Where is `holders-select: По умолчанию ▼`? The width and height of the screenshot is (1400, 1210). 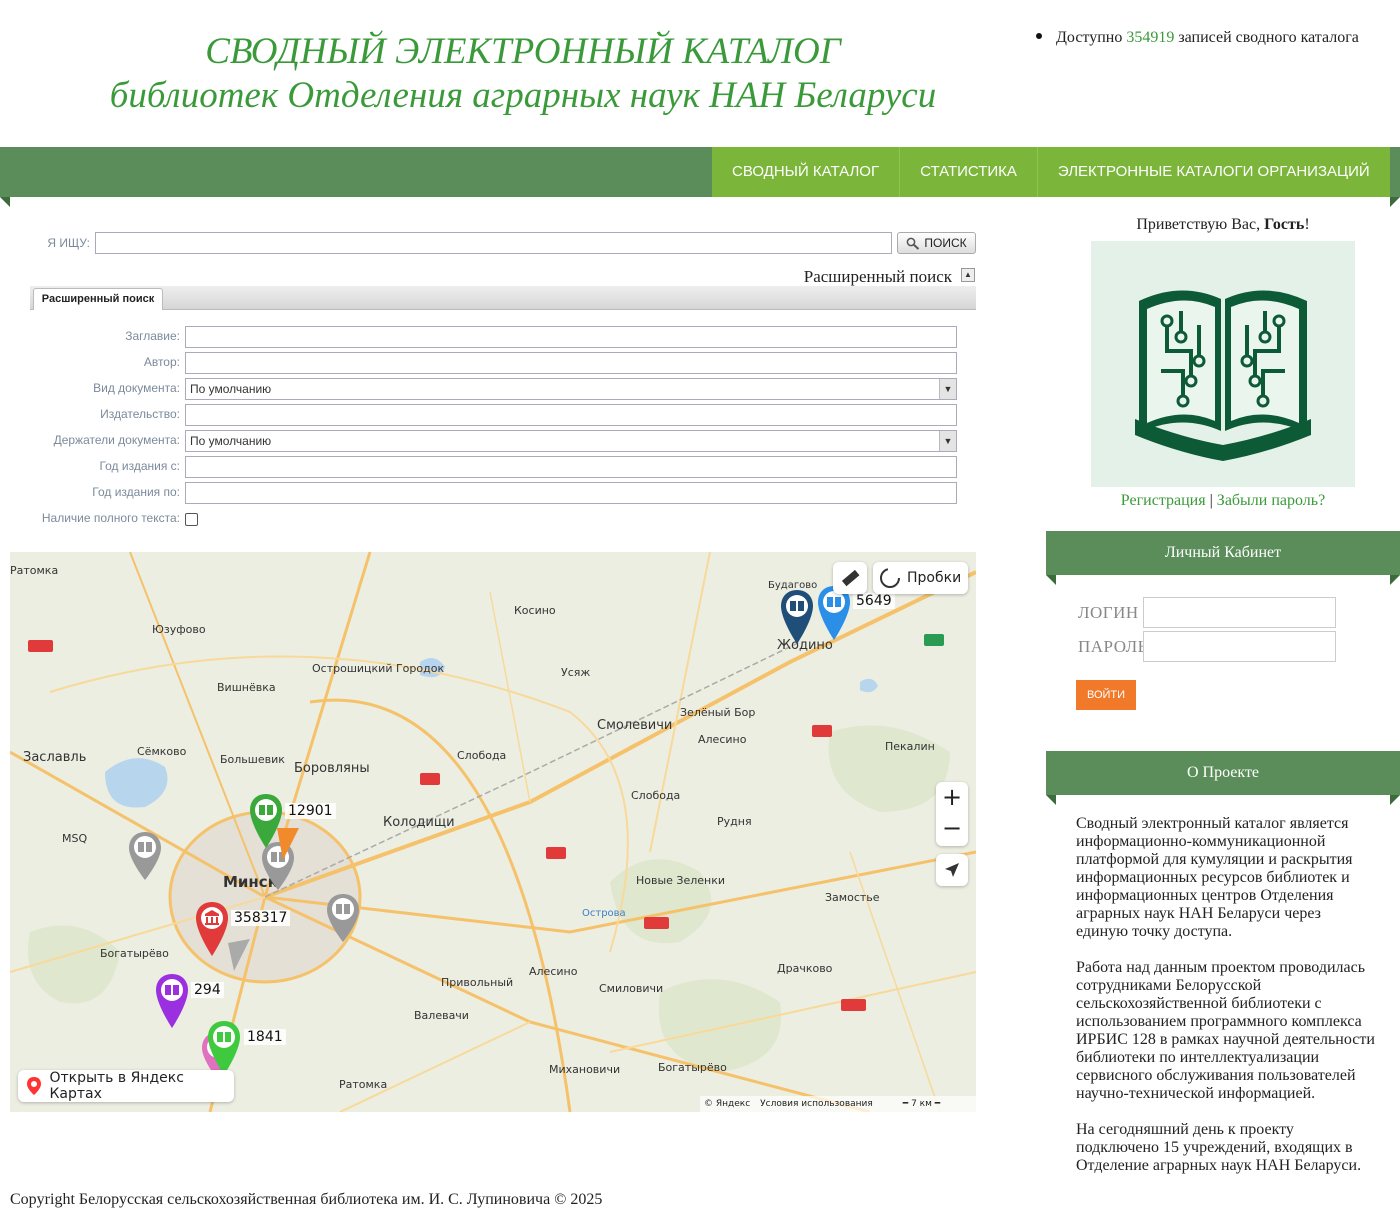
holders-select: По умолчанию ▼ is located at coordinates (571, 441).